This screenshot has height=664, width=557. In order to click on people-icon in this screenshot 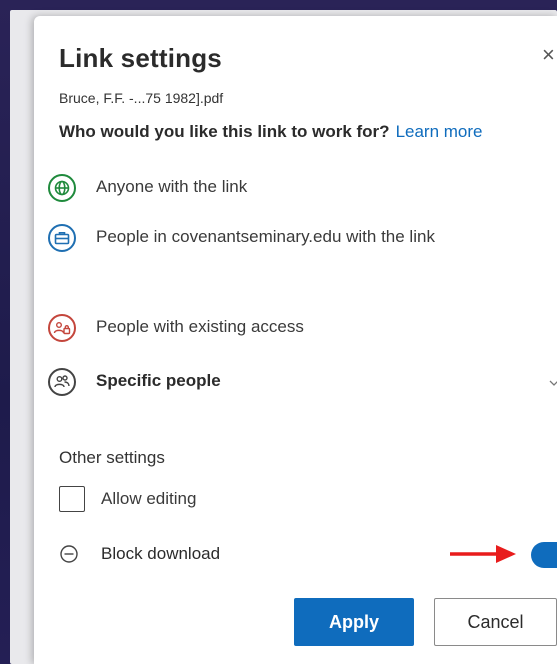, I will do `click(62, 382)`.